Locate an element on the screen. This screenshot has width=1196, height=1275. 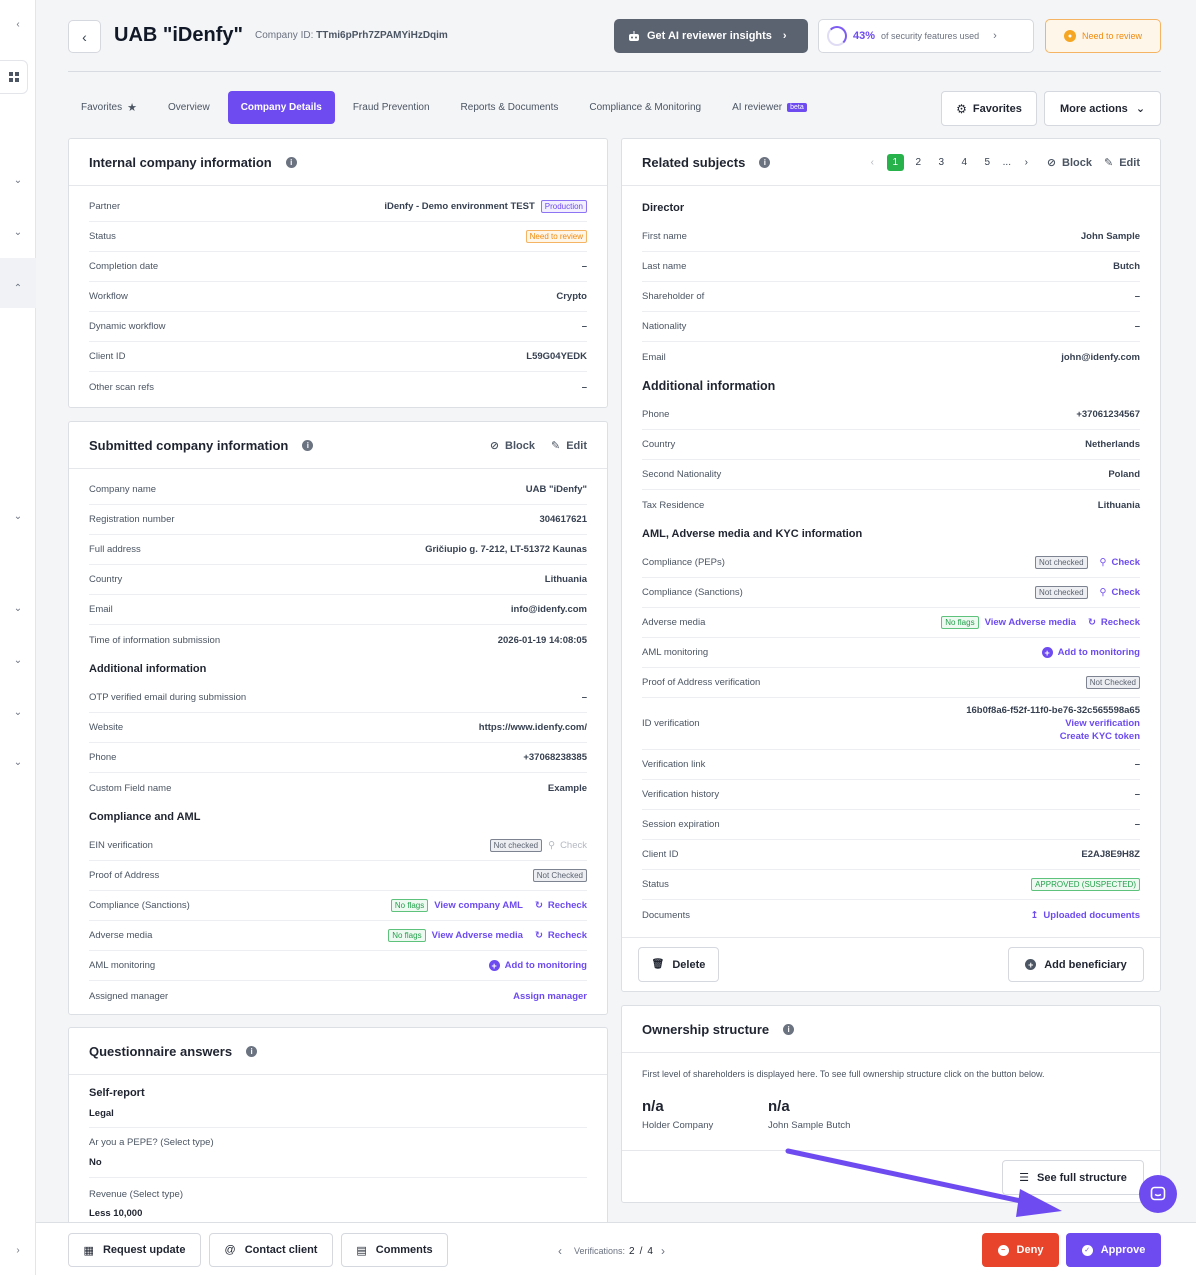
row-value: info@idenfy.com is located at coordinates (548, 609).